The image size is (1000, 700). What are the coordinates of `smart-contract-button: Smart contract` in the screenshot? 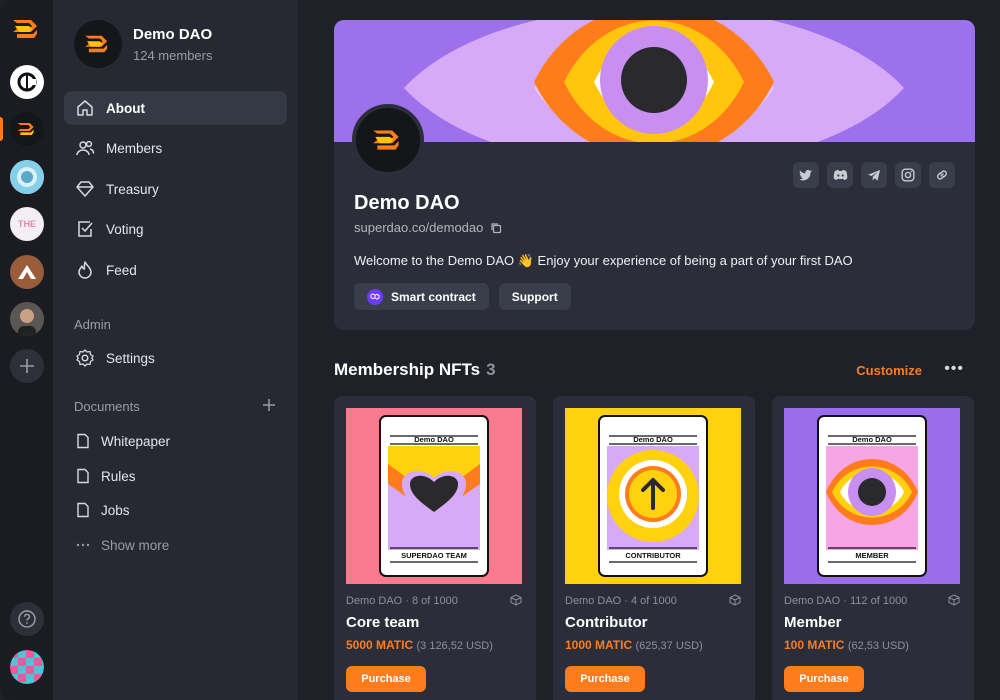 It's located at (421, 296).